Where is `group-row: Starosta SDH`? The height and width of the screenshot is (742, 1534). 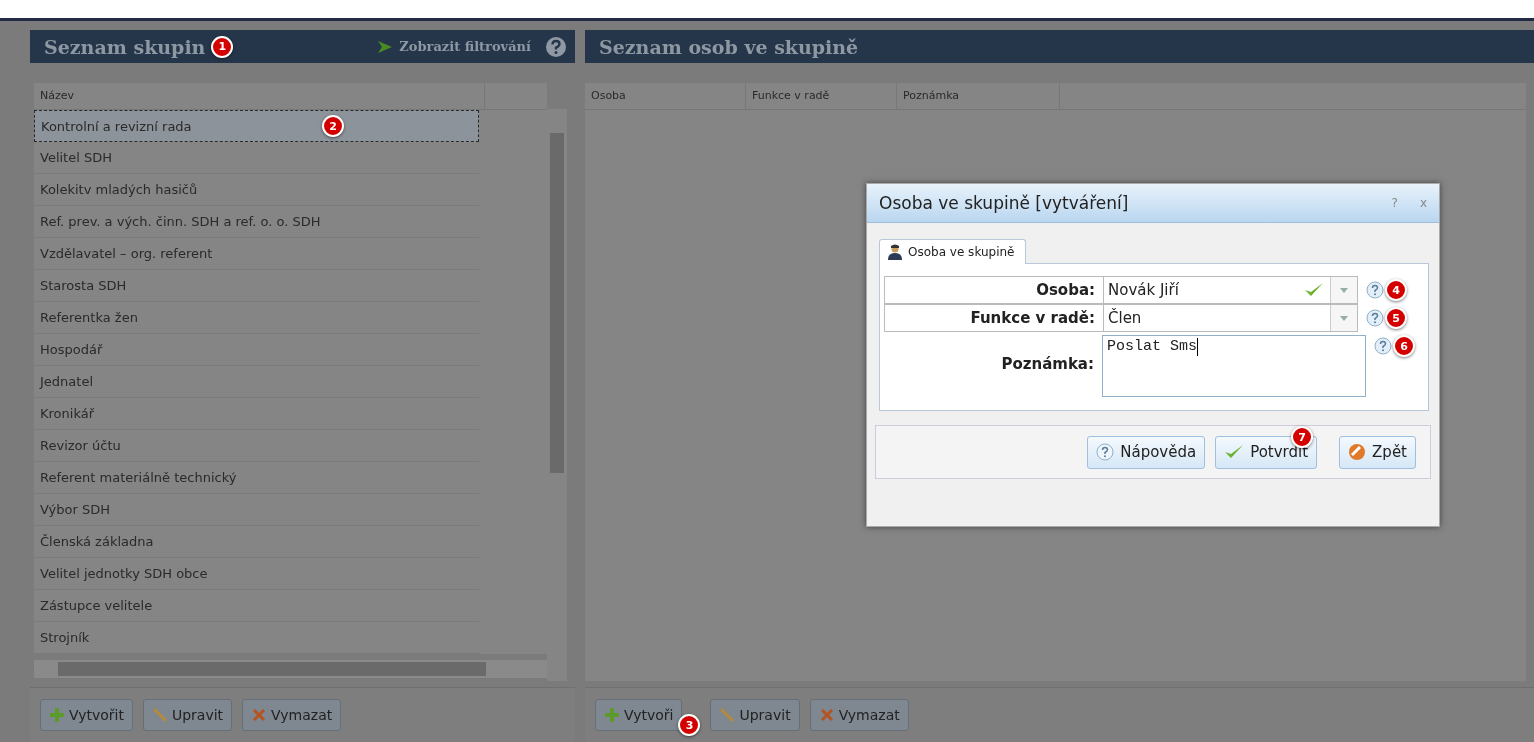 group-row: Starosta SDH is located at coordinates (256, 286).